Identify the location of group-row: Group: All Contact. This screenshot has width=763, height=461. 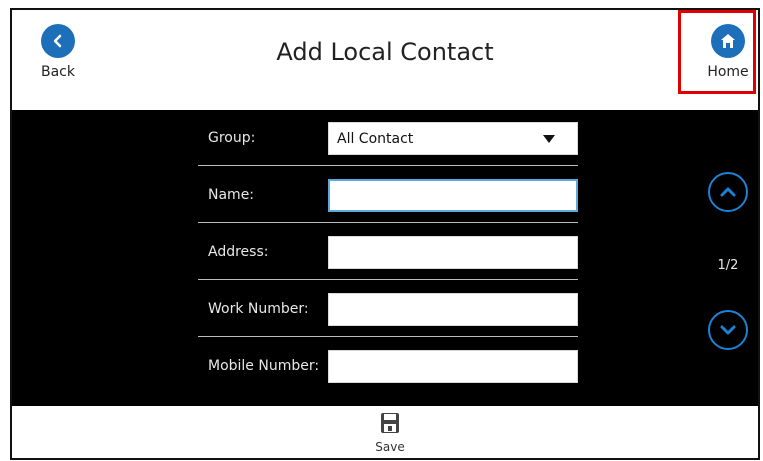
(388, 138).